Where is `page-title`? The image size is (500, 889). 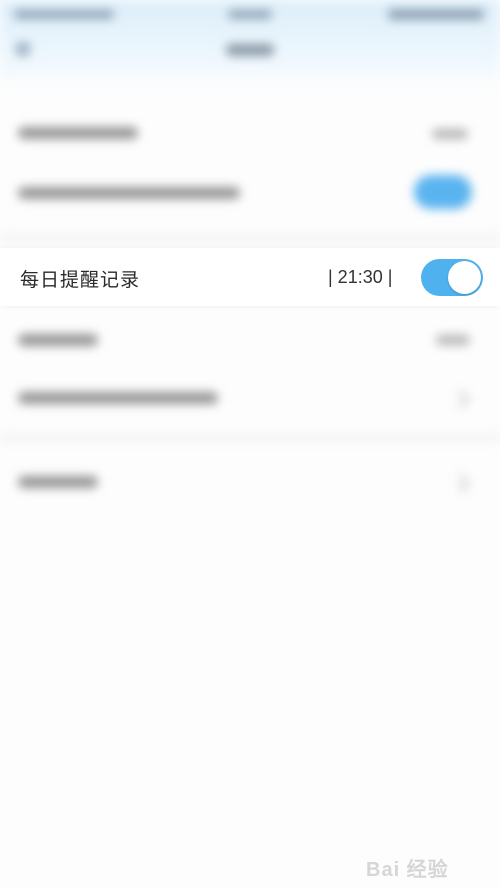 page-title is located at coordinates (250, 50).